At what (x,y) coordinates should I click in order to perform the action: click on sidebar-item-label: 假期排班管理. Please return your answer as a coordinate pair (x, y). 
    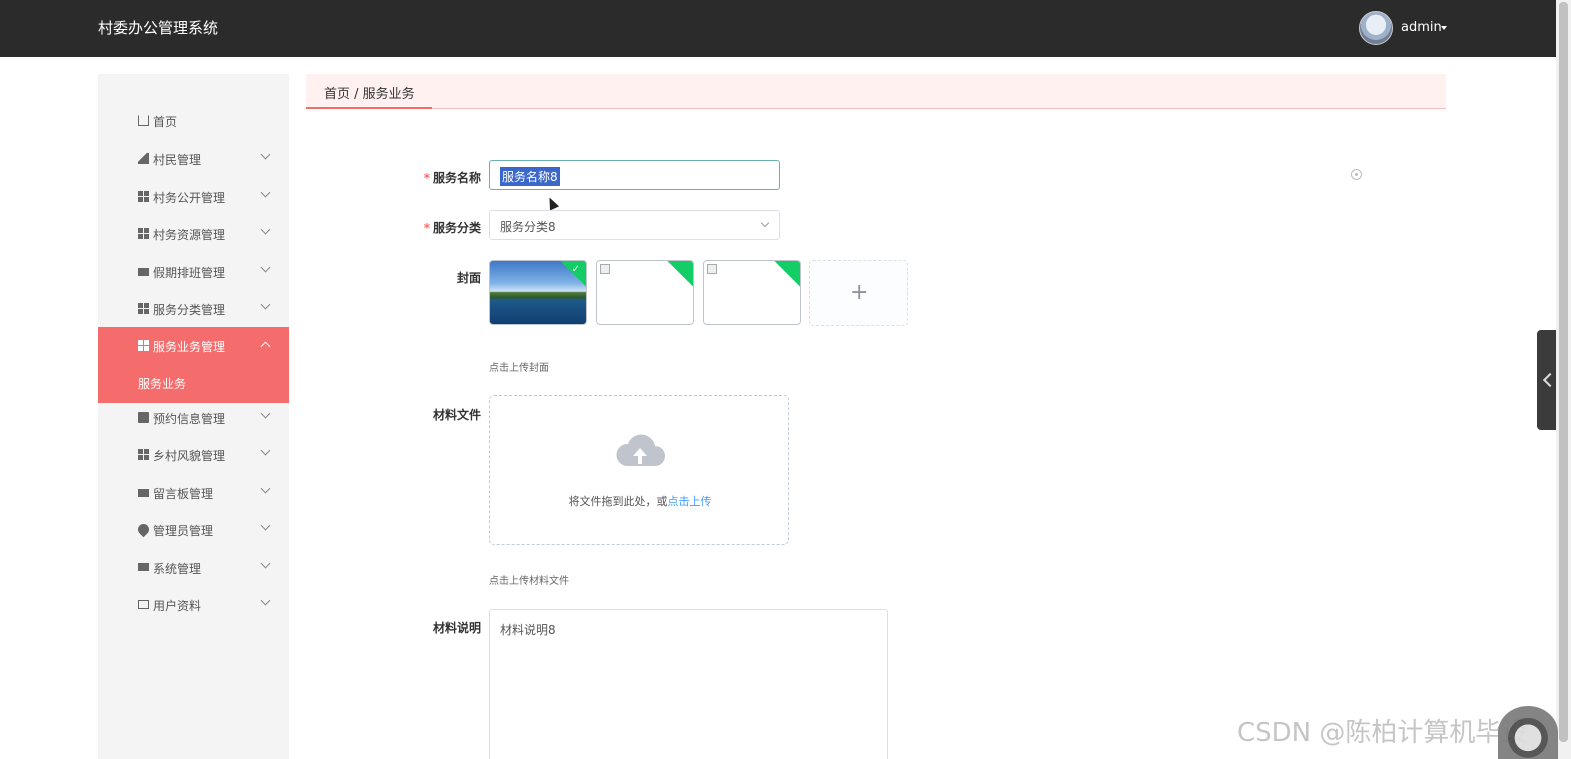
    Looking at the image, I should click on (189, 273).